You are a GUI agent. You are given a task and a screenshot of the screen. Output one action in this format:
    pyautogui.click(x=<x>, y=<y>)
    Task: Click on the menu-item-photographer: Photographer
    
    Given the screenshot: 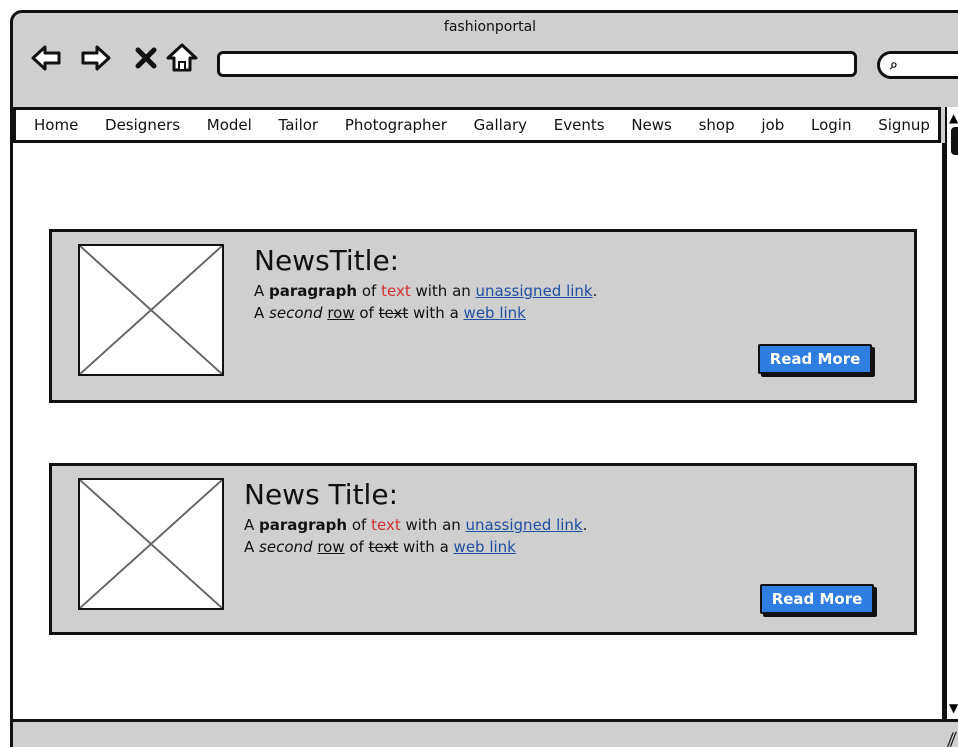 What is the action you would take?
    pyautogui.click(x=396, y=125)
    